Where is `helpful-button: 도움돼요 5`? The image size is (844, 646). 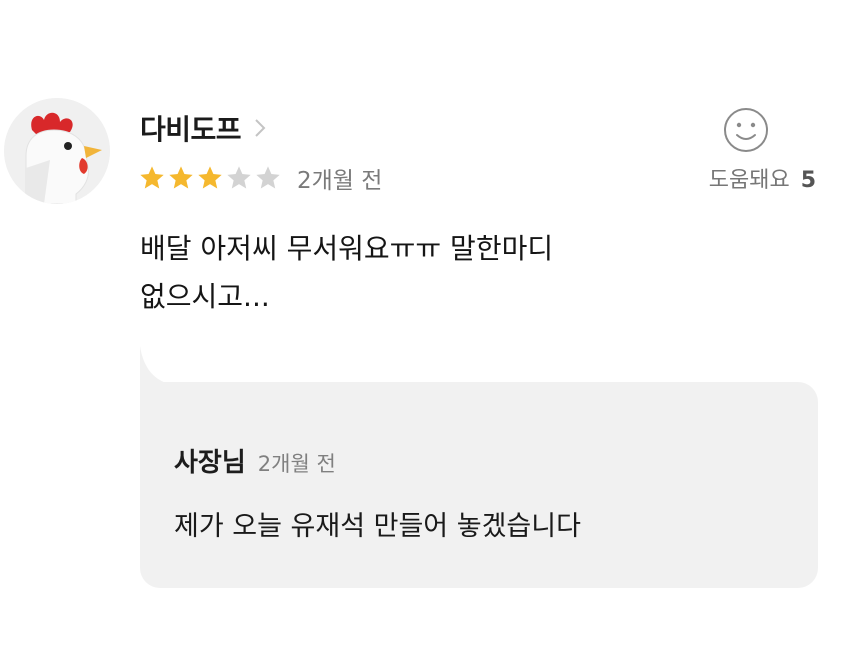 helpful-button: 도움돼요 5 is located at coordinates (741, 150).